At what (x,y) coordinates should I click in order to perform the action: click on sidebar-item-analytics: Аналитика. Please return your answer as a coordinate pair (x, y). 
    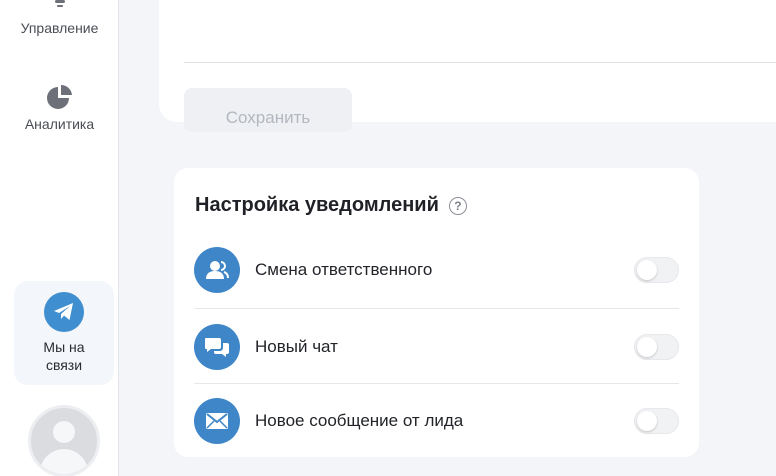
    Looking at the image, I should click on (59, 107).